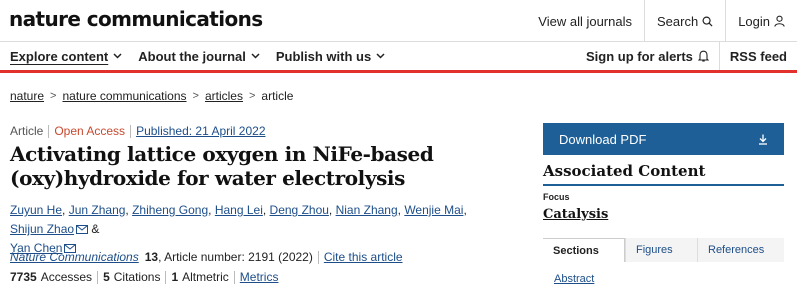 This screenshot has width=797, height=298. What do you see at coordinates (200, 131) in the screenshot?
I see `published-date-link: Published: 21 April 2022` at bounding box center [200, 131].